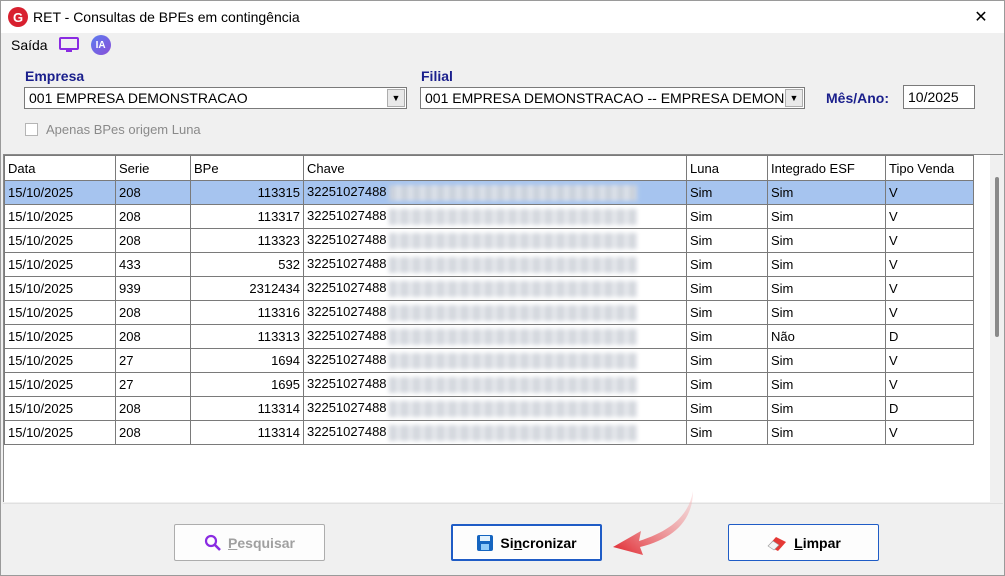 This screenshot has height=576, width=1005. What do you see at coordinates (997, 257) in the screenshot?
I see `scrollbar-thumb` at bounding box center [997, 257].